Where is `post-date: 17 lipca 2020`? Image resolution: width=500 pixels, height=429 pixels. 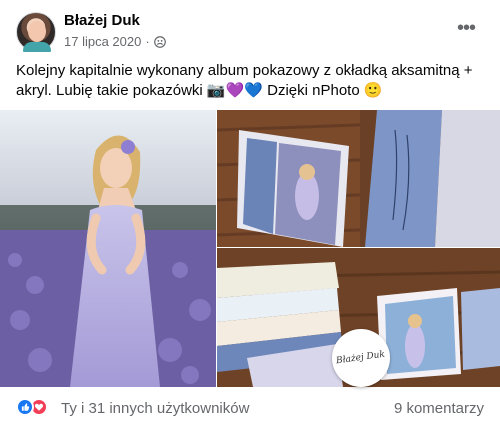
post-date: 17 lipca 2020 is located at coordinates (102, 41).